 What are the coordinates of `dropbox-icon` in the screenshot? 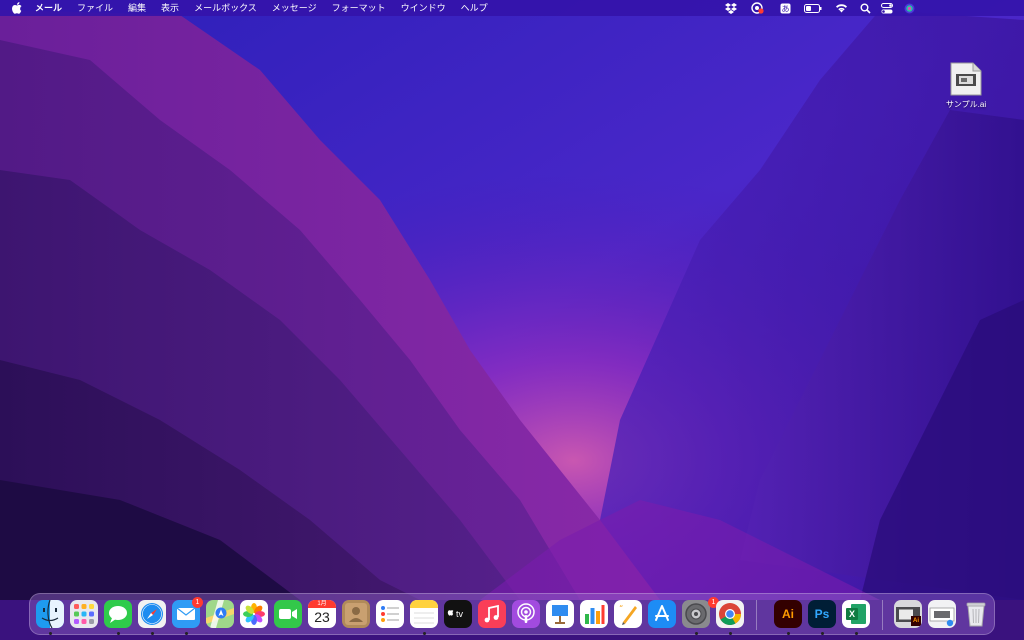 It's located at (731, 8).